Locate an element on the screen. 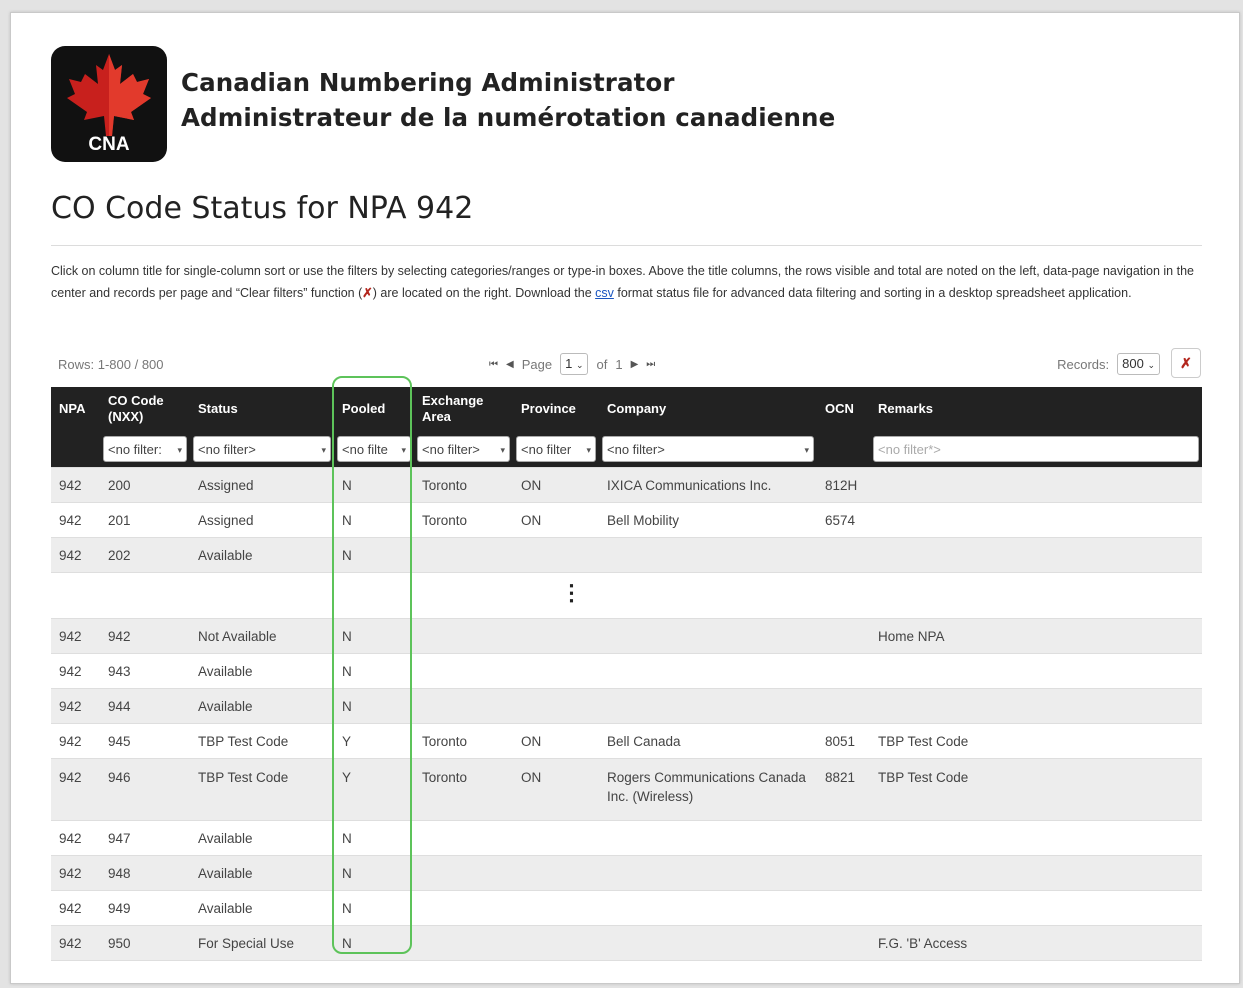 The width and height of the screenshot is (1243, 988). cell-co-code: 947 is located at coordinates (145, 838).